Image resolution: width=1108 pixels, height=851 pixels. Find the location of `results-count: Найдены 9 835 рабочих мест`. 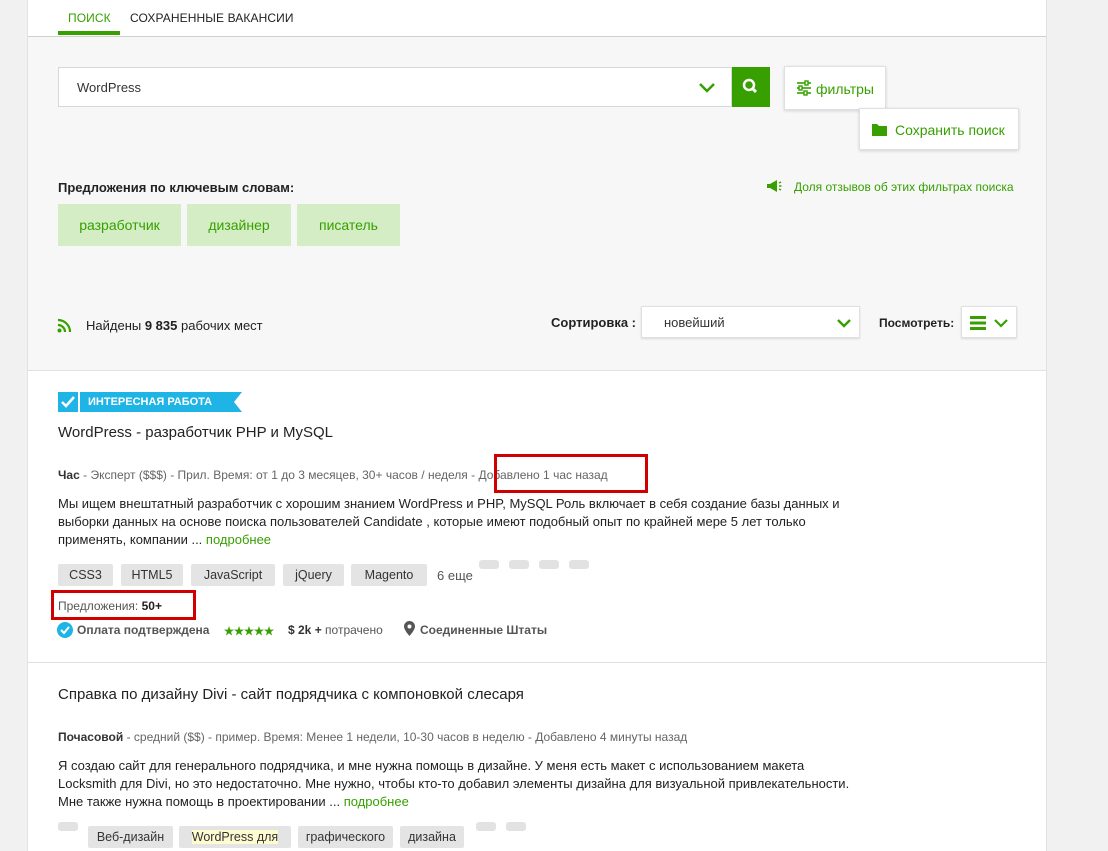

results-count: Найдены 9 835 рабочих мест is located at coordinates (174, 325).